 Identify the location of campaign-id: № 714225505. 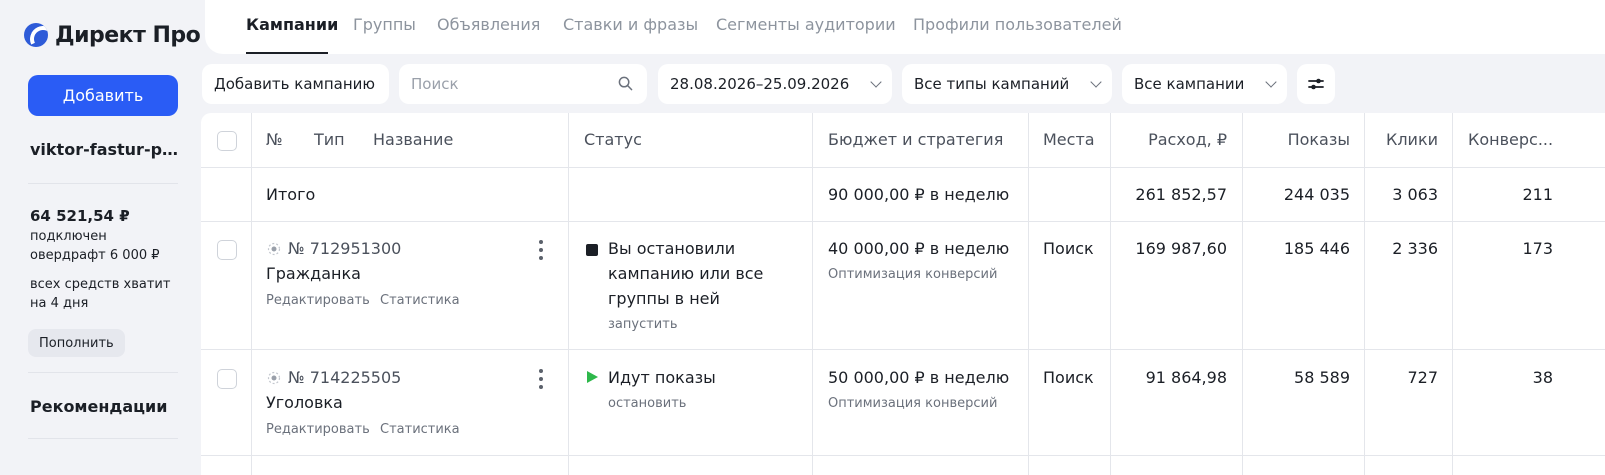
(345, 377).